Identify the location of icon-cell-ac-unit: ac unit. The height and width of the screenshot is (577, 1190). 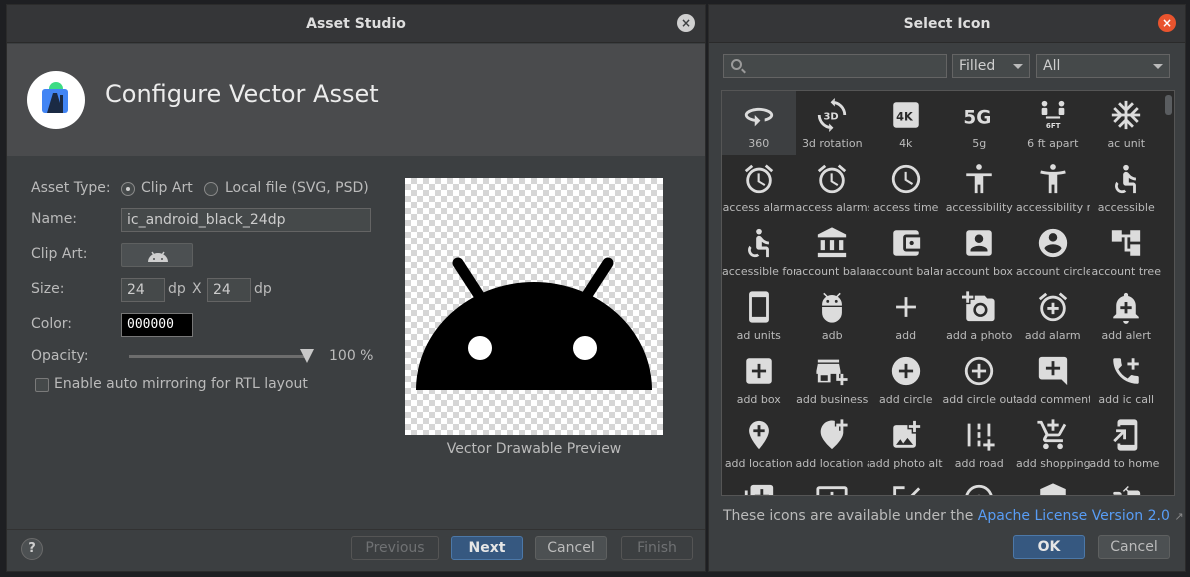
(1127, 123).